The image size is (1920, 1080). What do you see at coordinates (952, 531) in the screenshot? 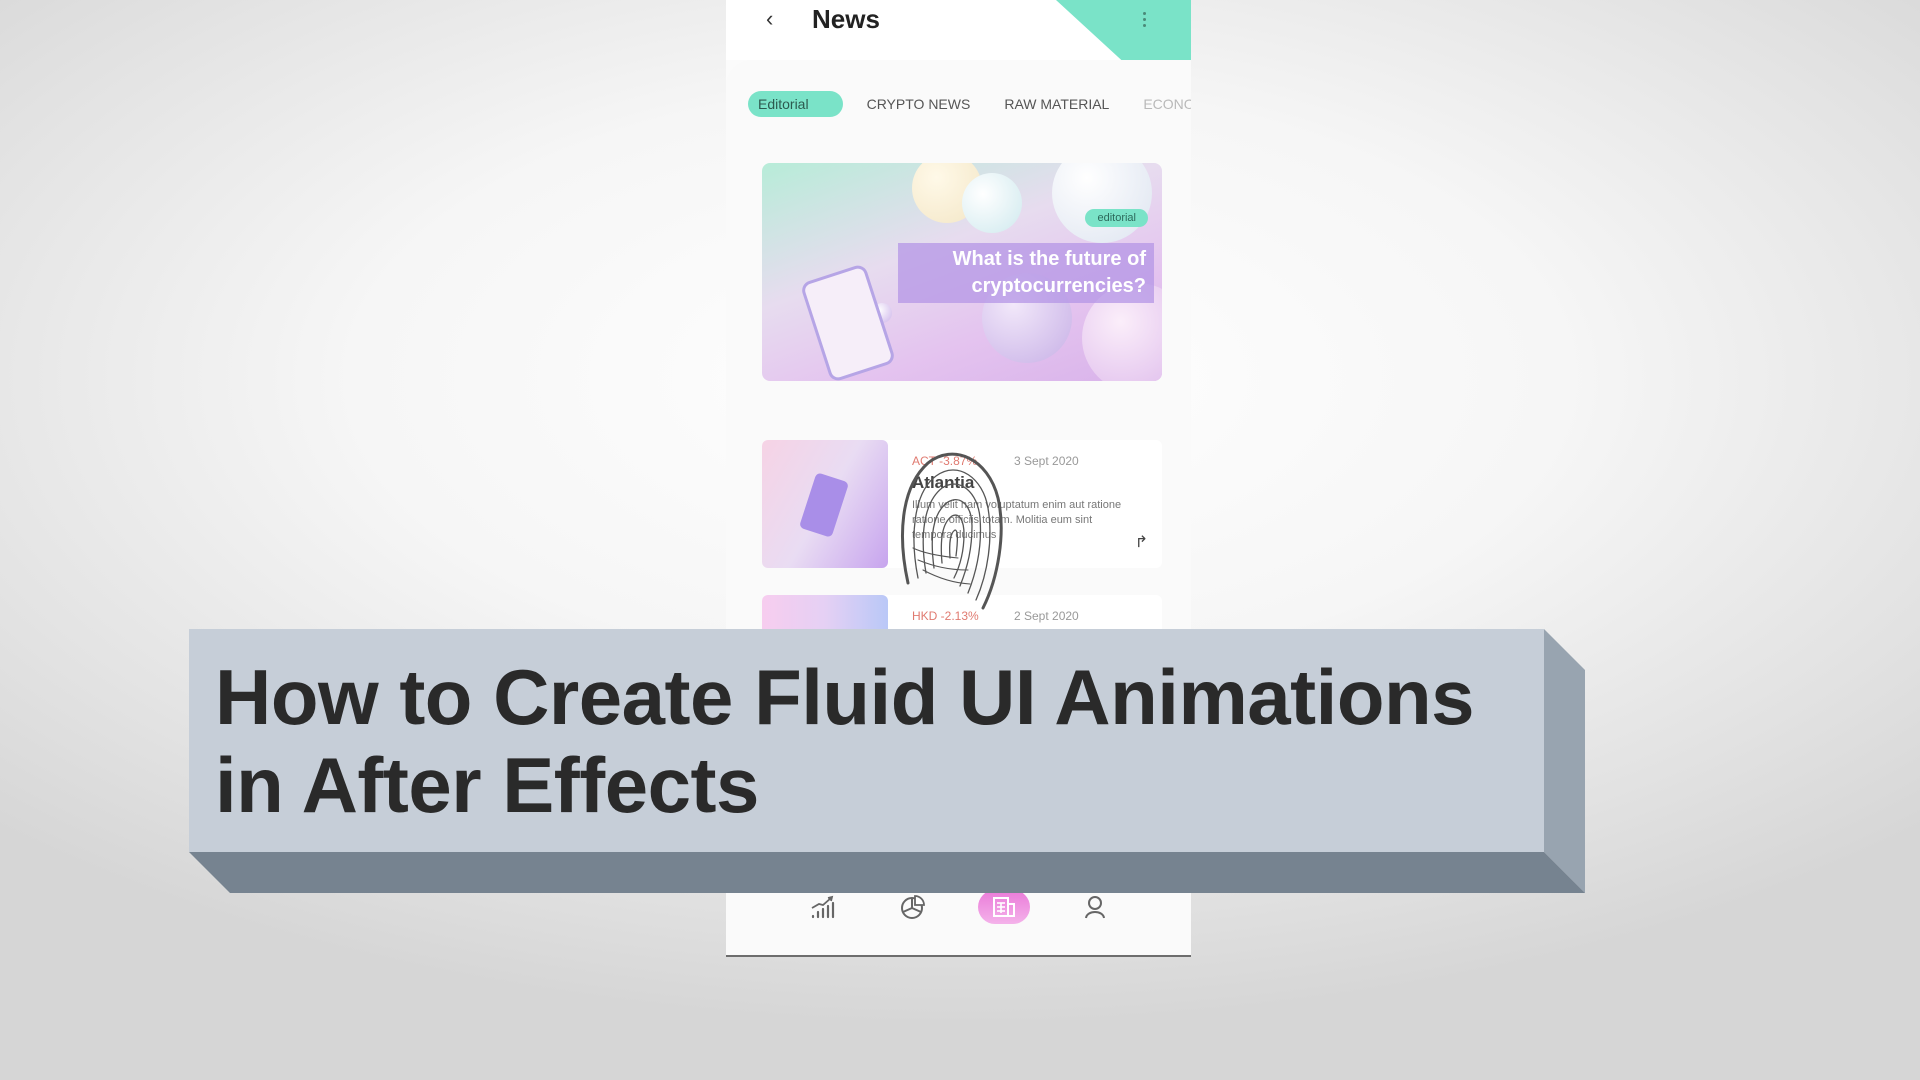
I see `fingerprint-icon` at bounding box center [952, 531].